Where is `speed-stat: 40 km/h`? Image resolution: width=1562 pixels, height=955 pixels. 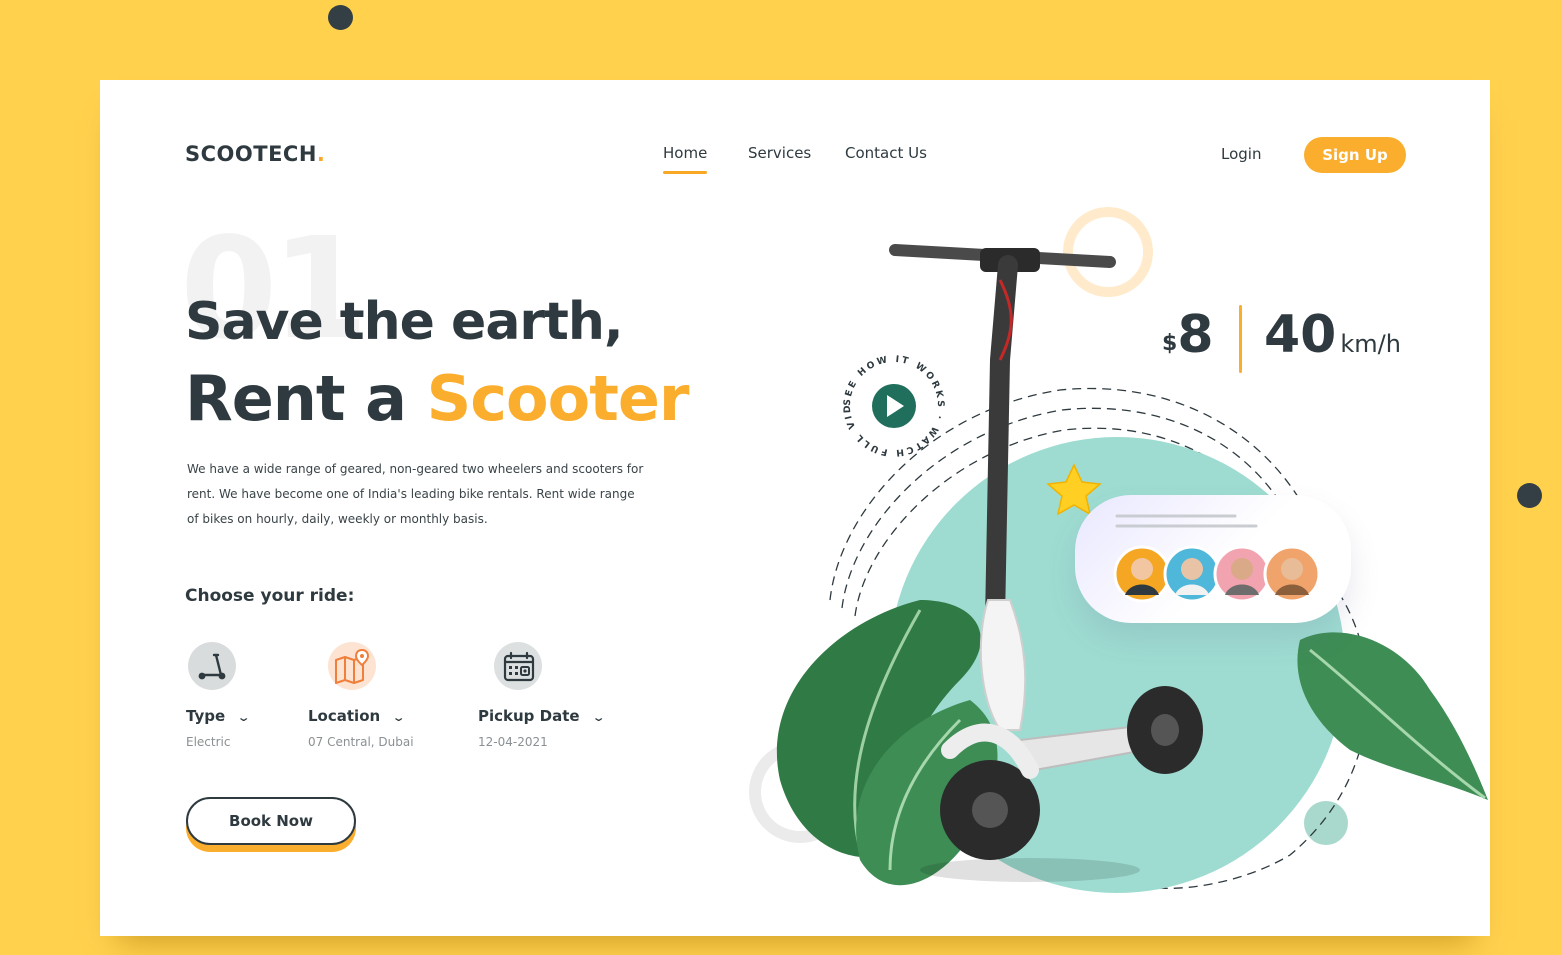
speed-stat: 40 km/h is located at coordinates (1332, 335).